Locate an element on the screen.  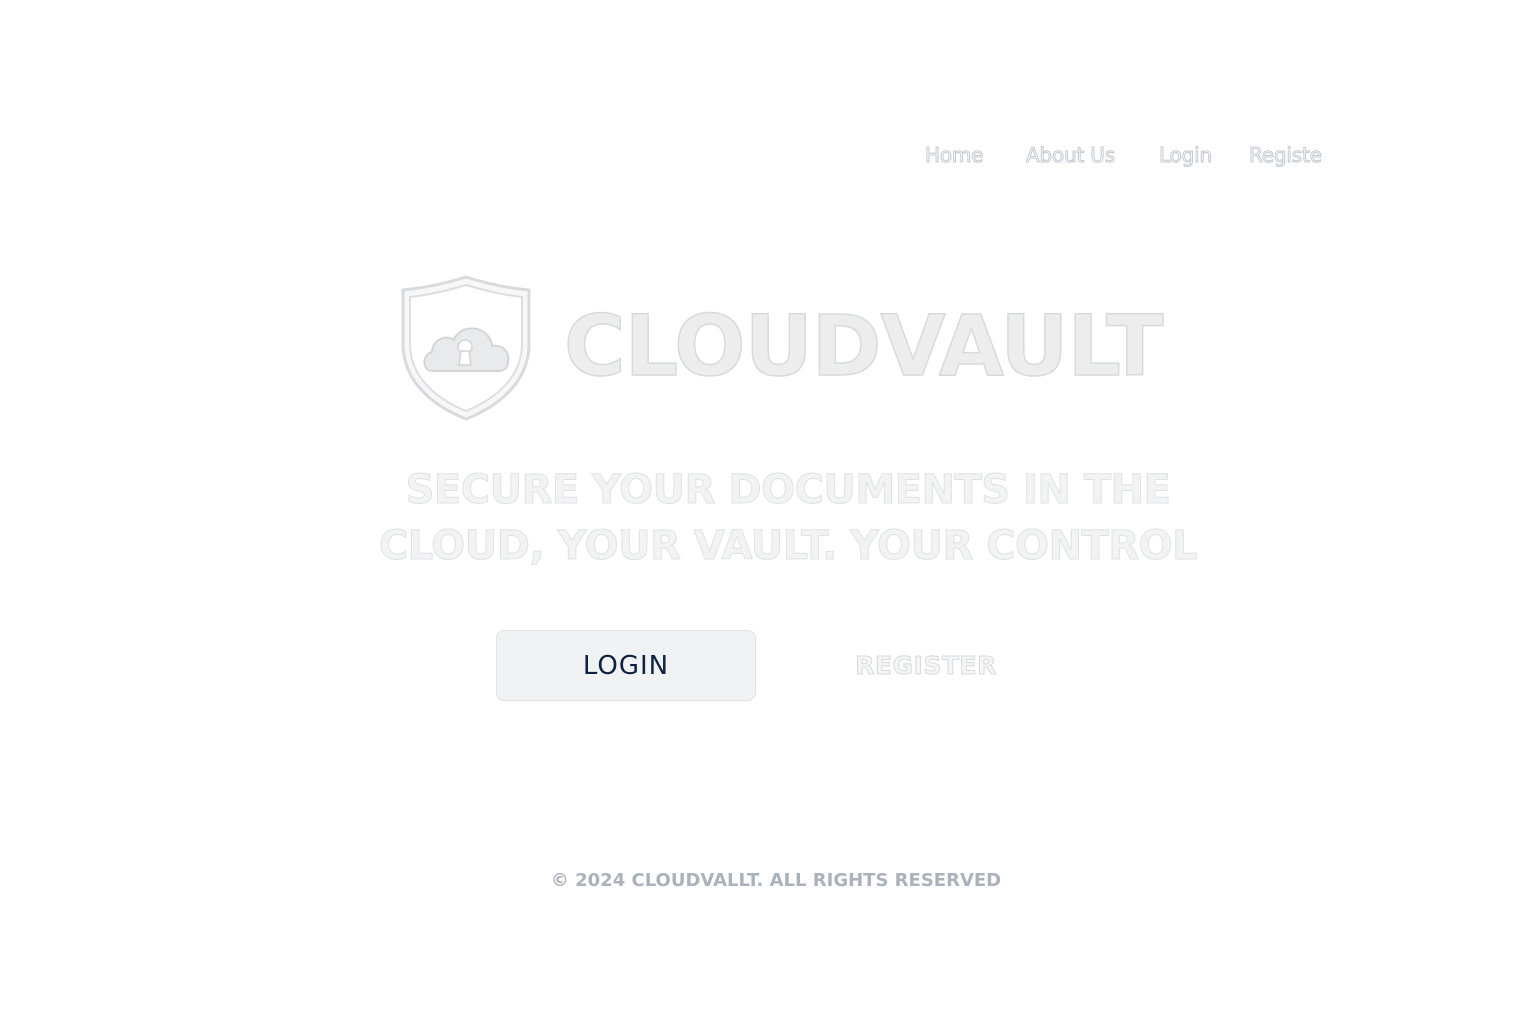
brand-name: CLOUDVAULT is located at coordinates (863, 346).